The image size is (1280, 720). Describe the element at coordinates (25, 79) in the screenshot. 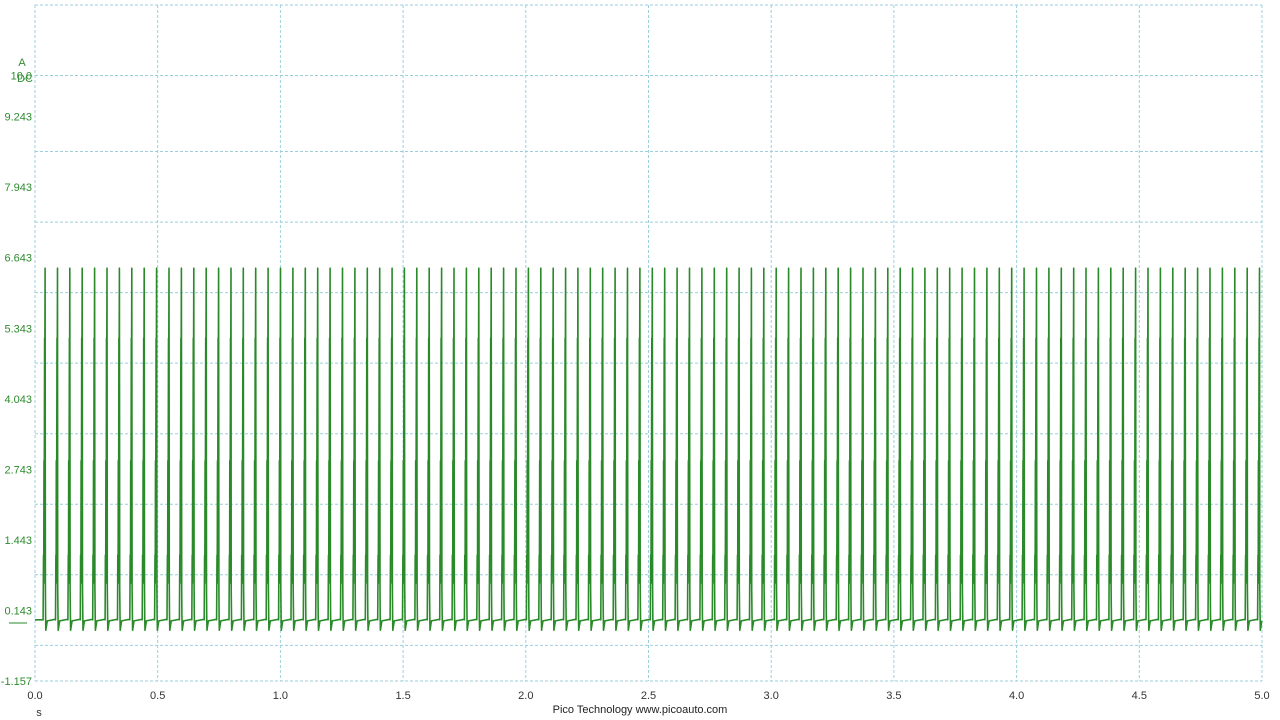

I see `y-coupling-label: DC` at that location.